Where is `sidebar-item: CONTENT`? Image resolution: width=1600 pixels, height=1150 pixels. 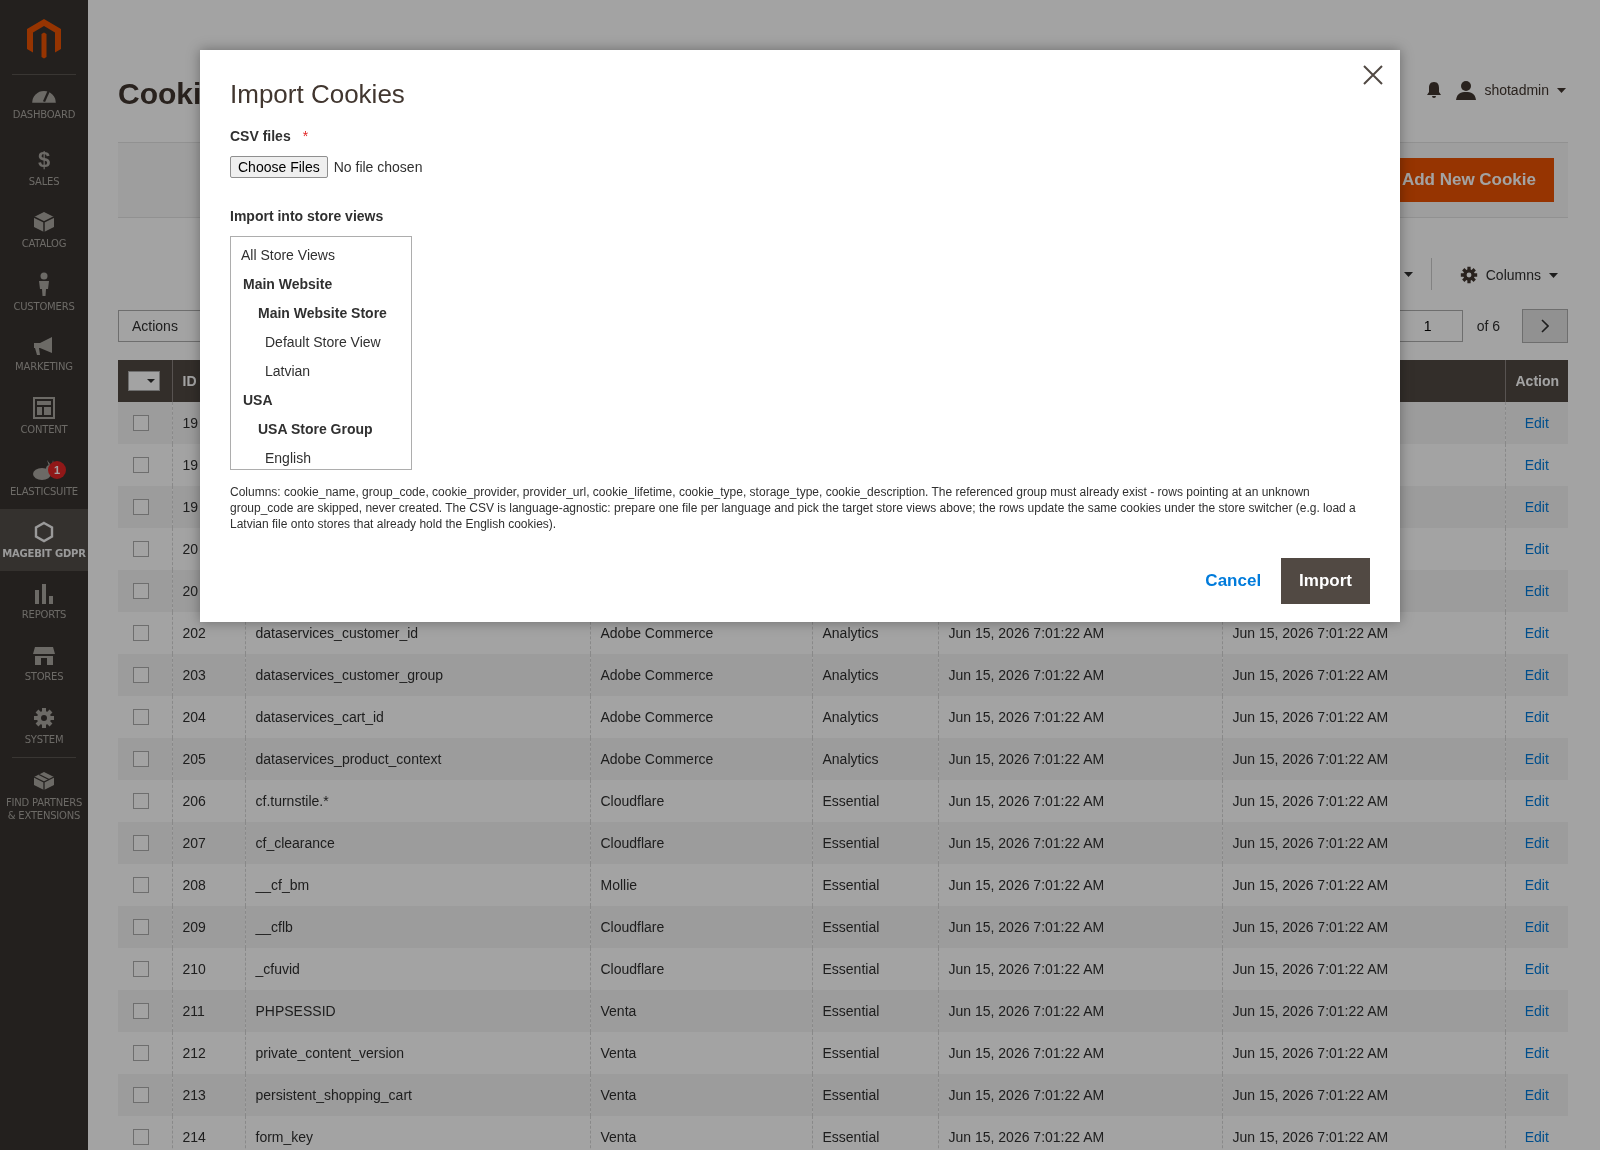
sidebar-item: CONTENT is located at coordinates (44, 416).